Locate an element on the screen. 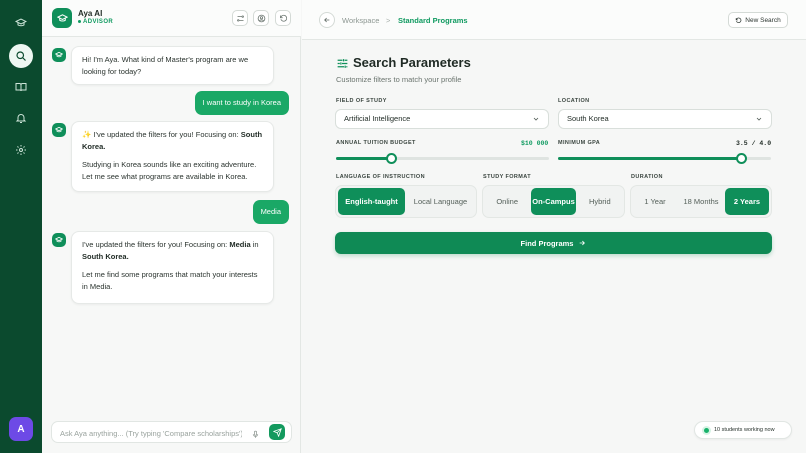  language-option: English-taught is located at coordinates (371, 201).